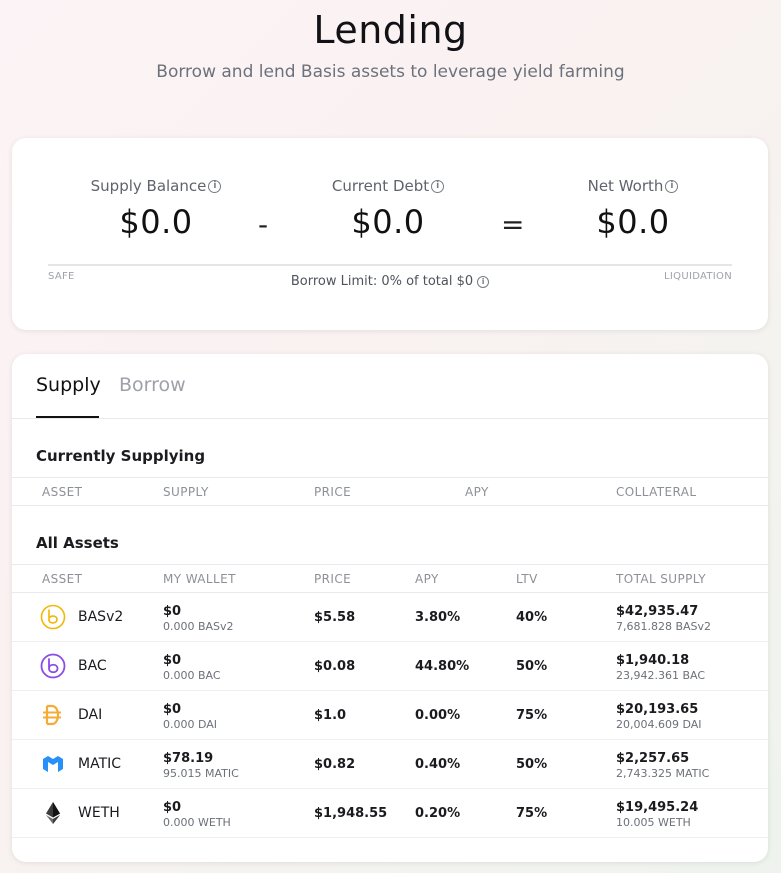 The height and width of the screenshot is (873, 781). Describe the element at coordinates (653, 758) in the screenshot. I see `total-supply-usd: $2,257.65` at that location.